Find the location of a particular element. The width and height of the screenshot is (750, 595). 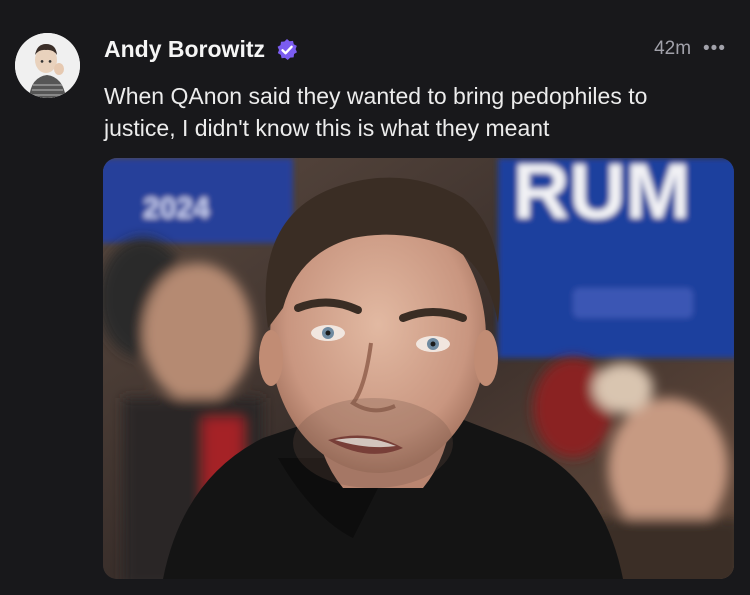

avatar is located at coordinates (47, 65).